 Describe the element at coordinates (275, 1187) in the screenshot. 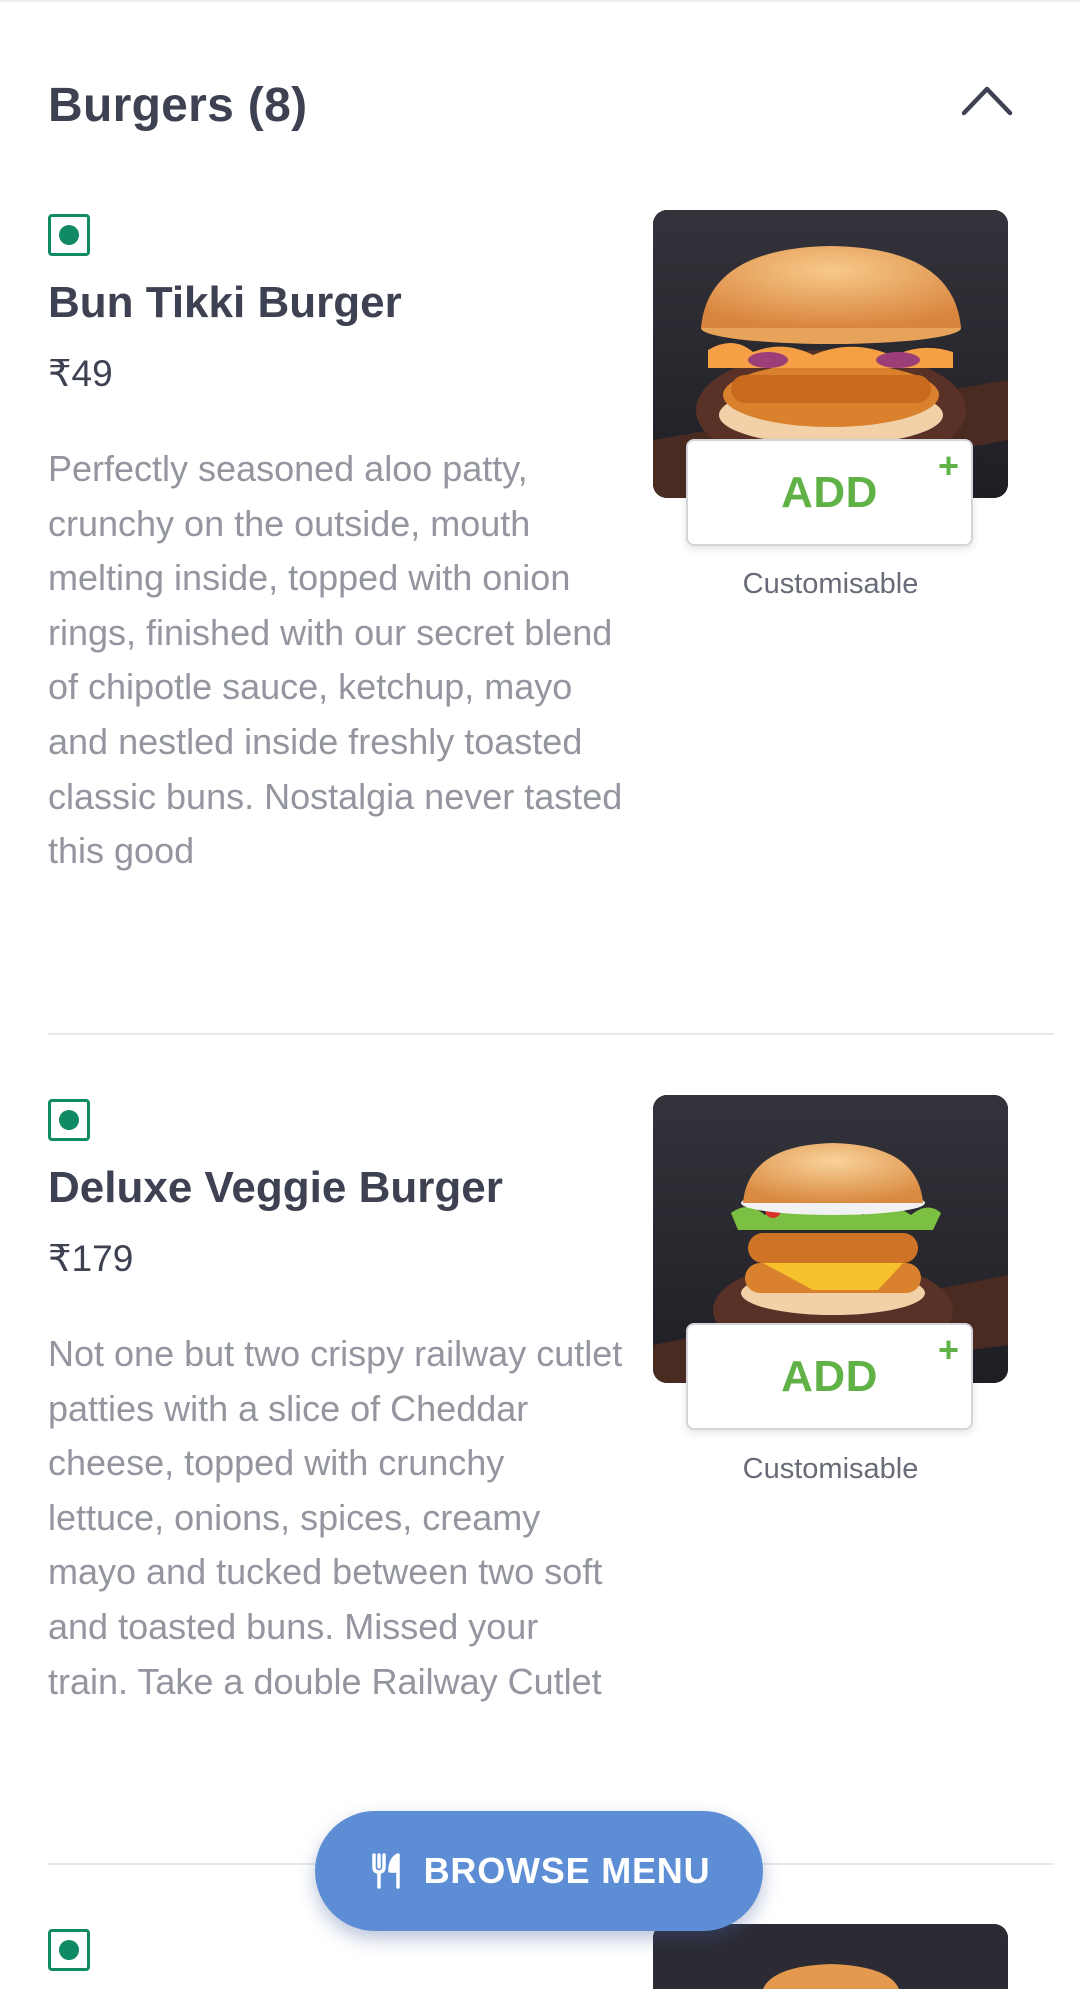

I see `item-name: Deluxe Veggie Burger` at that location.